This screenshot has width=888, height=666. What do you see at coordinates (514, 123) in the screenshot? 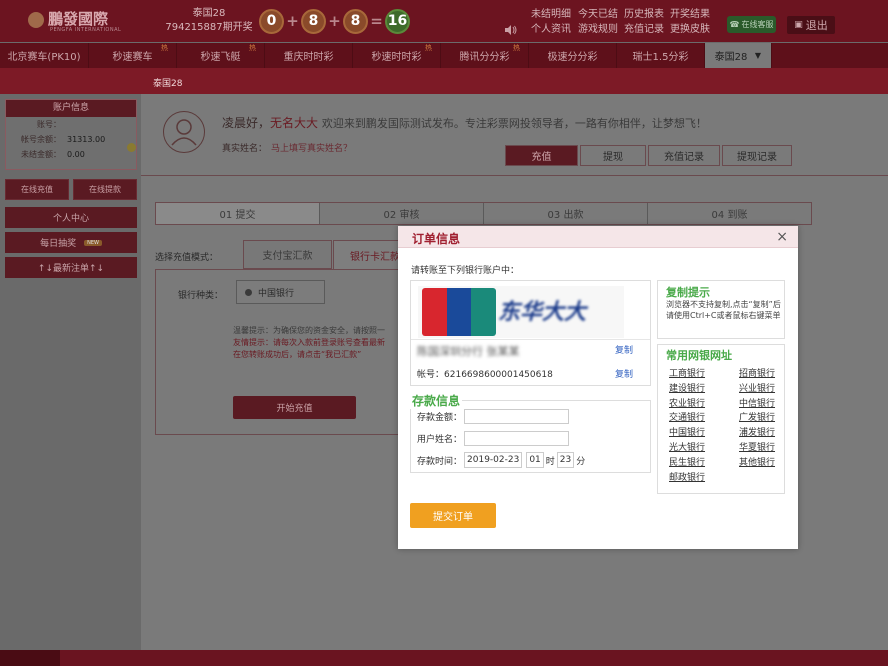
I see `welcome-text: 欢迎来到鹏发国际测试发布。专注彩票网投领导者，一路有你相伴，让梦想飞！` at bounding box center [514, 123].